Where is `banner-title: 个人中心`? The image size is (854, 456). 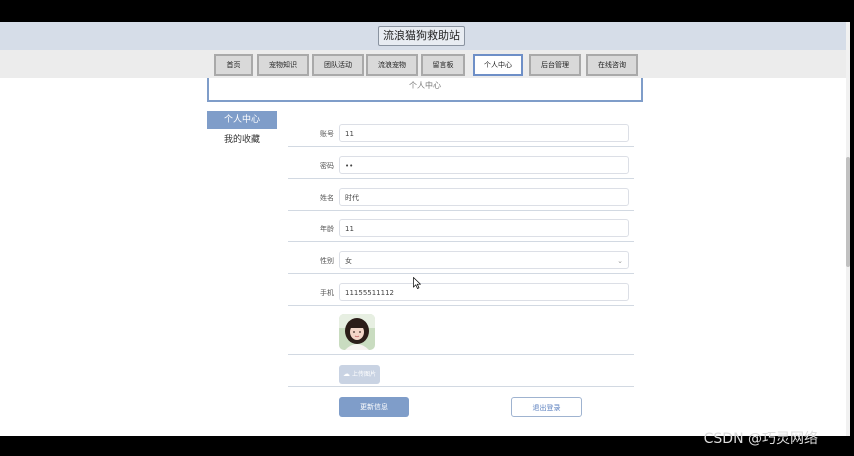 banner-title: 个人中心 is located at coordinates (425, 85).